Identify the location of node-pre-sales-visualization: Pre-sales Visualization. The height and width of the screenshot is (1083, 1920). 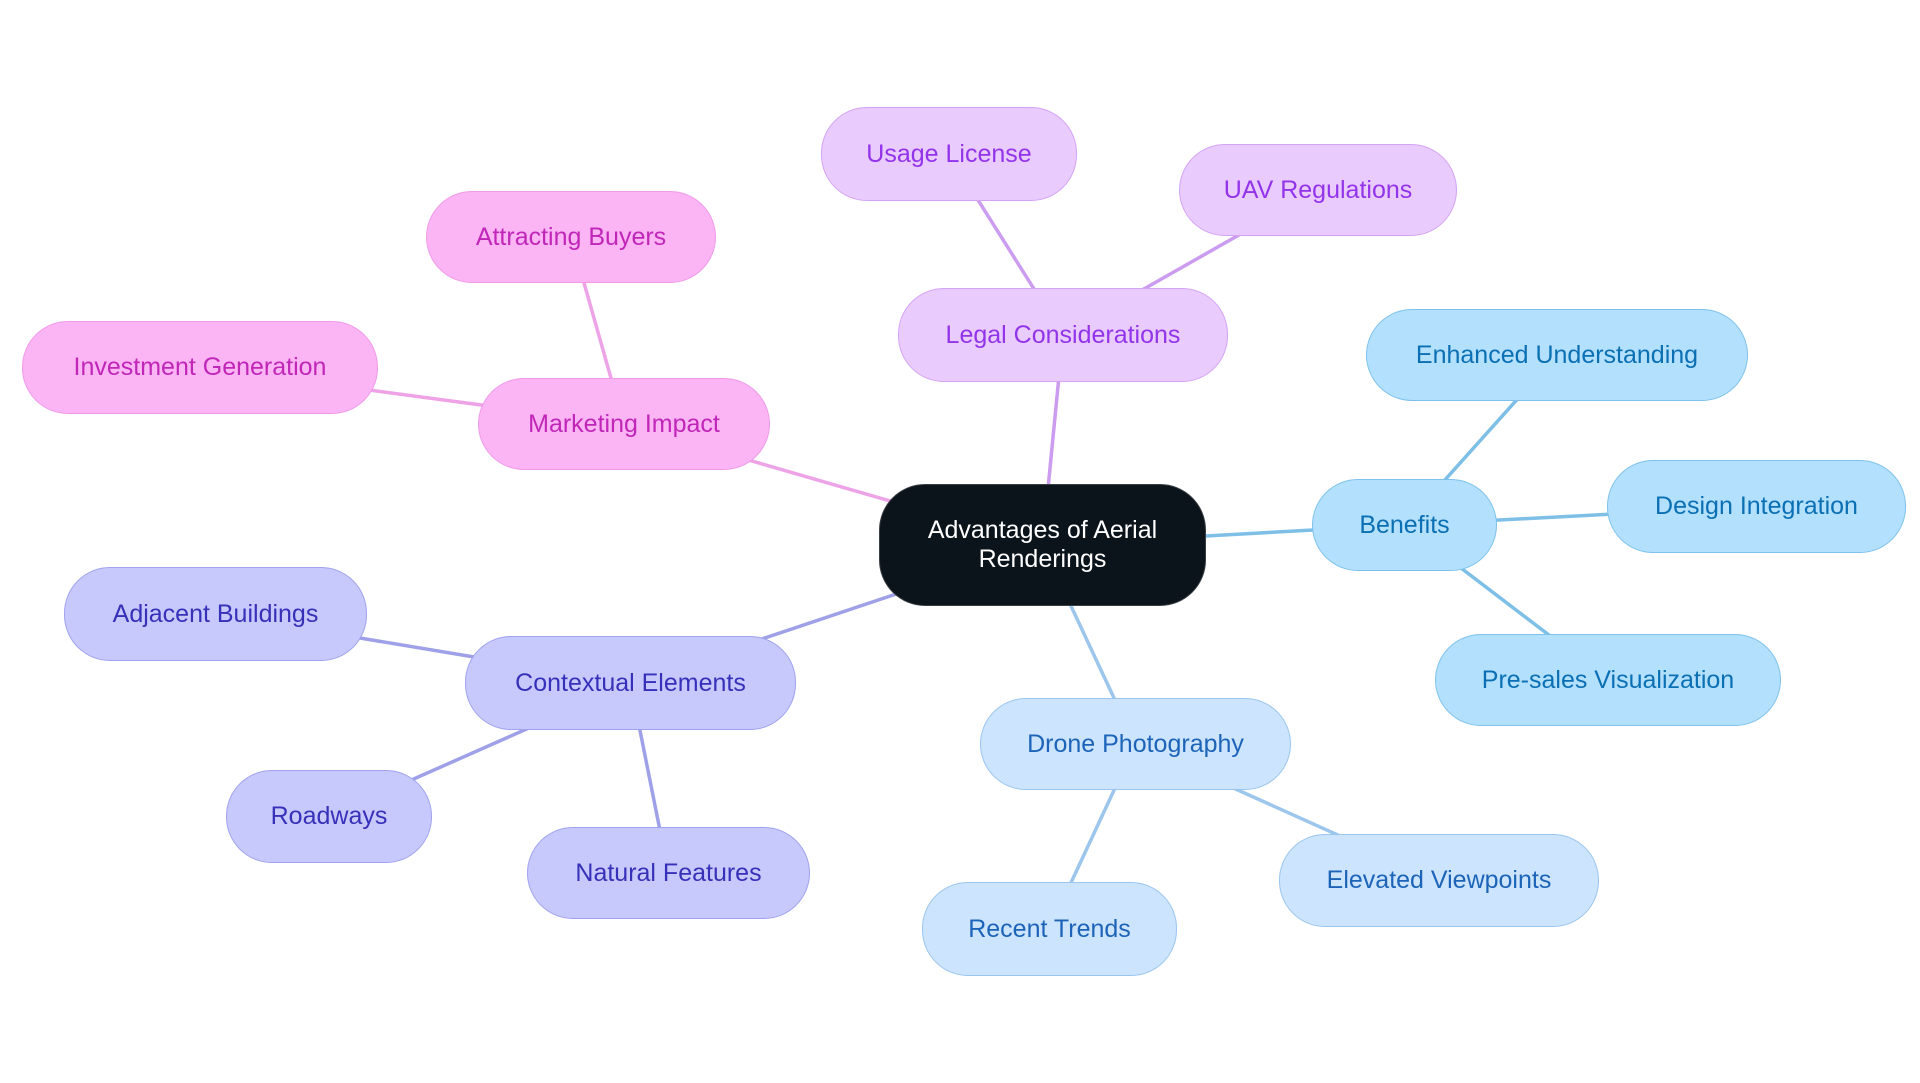
(1608, 680).